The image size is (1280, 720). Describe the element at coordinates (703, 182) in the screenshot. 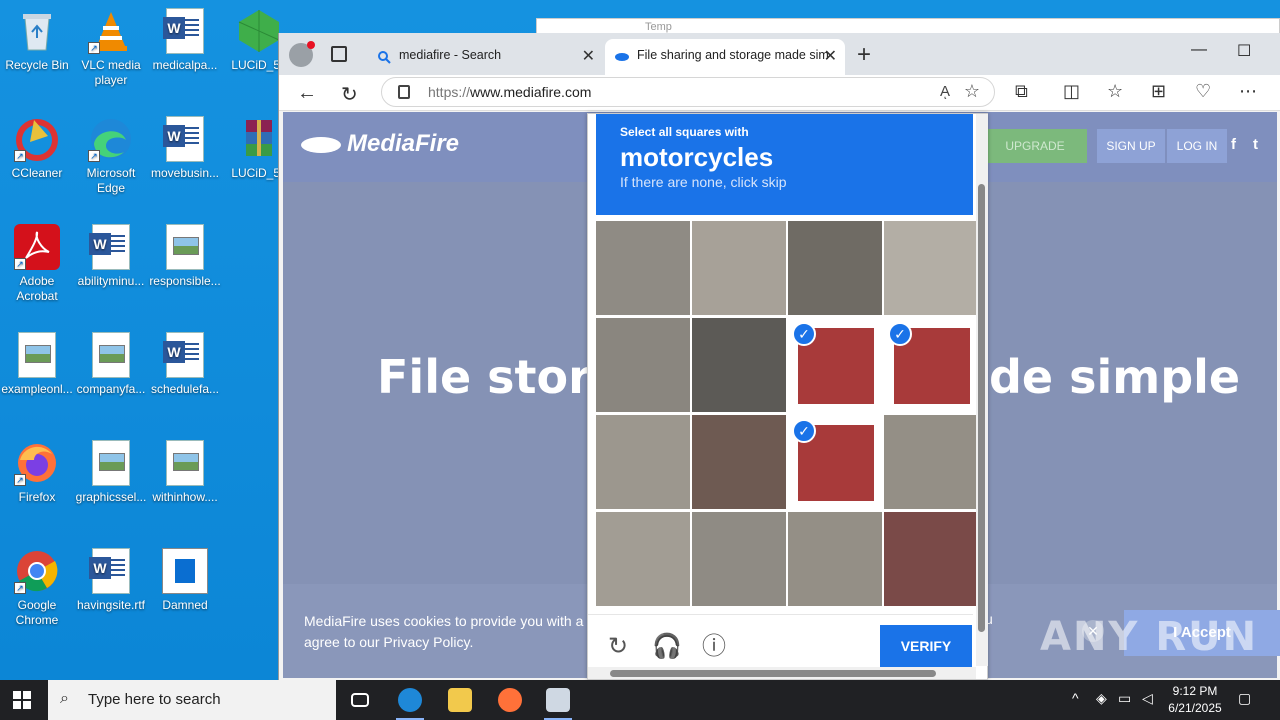

I see `captcha-hint: If there are none, click skip` at that location.